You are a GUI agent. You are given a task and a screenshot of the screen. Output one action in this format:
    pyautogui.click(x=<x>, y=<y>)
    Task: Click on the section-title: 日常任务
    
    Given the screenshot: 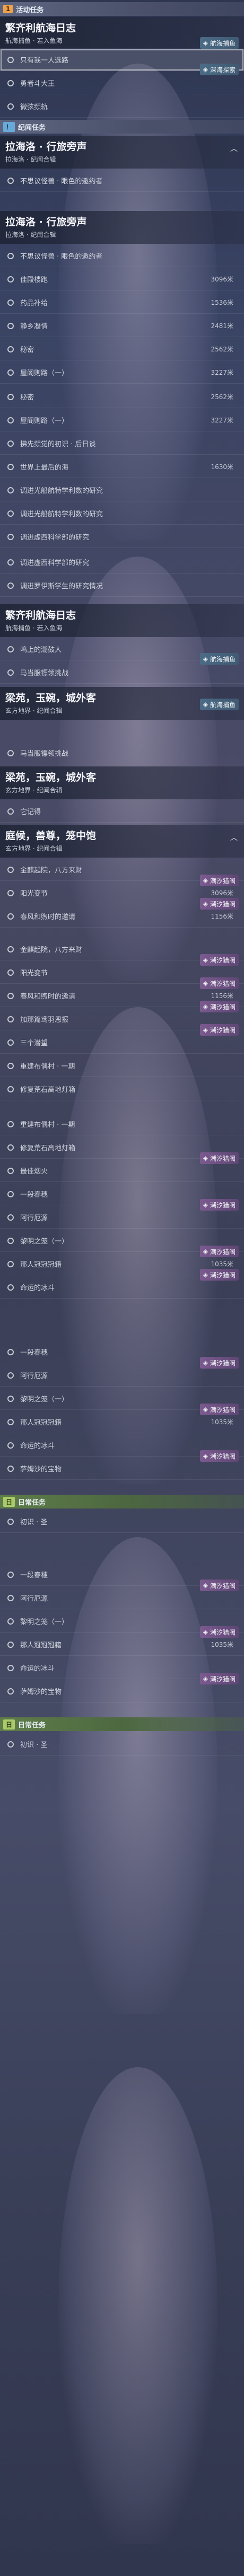 What is the action you would take?
    pyautogui.click(x=32, y=1725)
    